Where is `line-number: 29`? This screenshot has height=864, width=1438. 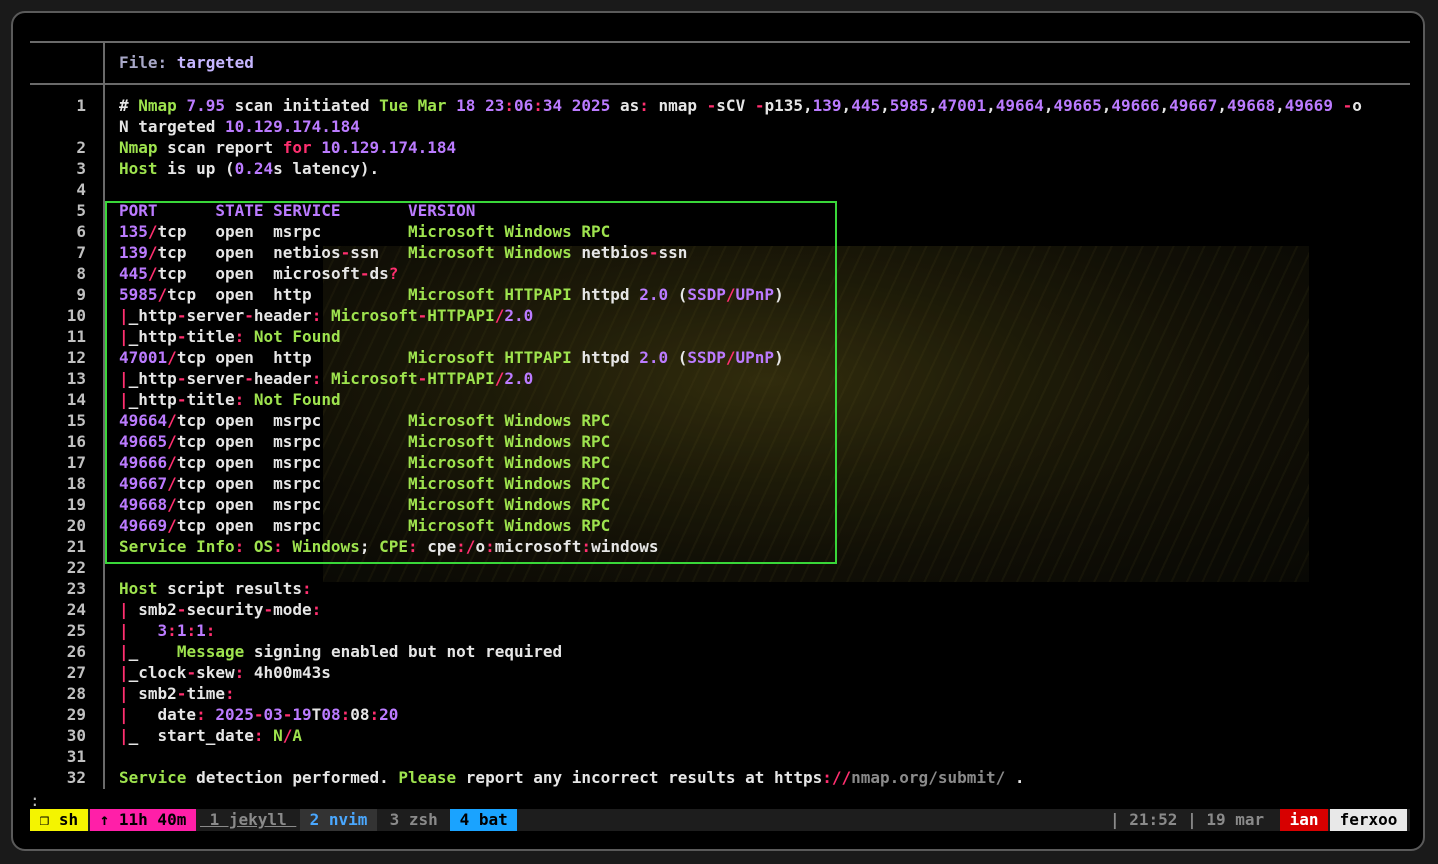
line-number: 29 is located at coordinates (76, 714).